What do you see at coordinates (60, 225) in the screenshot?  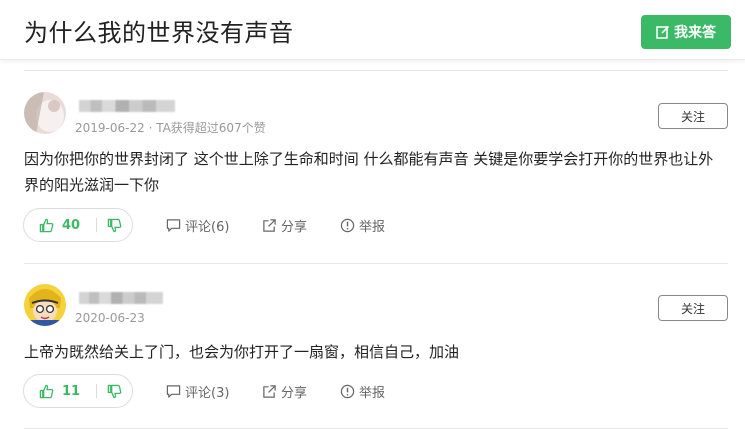 I see `like-button: 40` at bounding box center [60, 225].